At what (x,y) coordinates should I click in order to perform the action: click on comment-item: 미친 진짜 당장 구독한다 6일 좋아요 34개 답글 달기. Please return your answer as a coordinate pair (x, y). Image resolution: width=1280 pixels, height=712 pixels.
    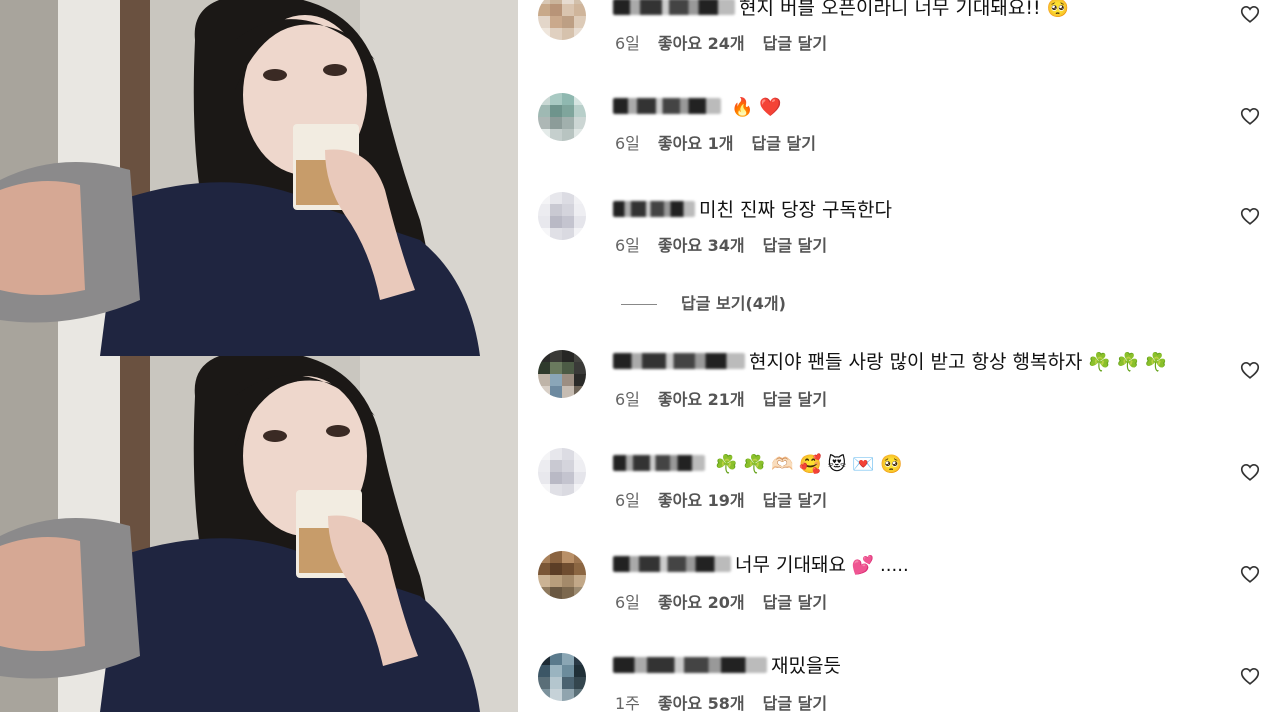
    Looking at the image, I should click on (899, 228).